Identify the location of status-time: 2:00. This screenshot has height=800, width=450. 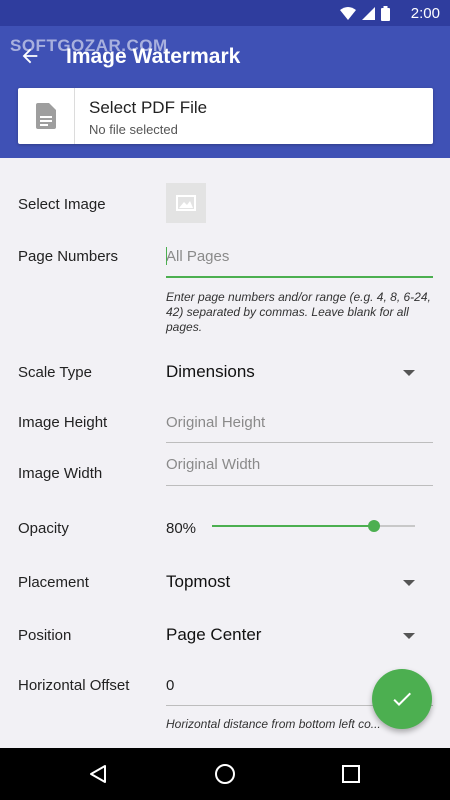
(425, 13).